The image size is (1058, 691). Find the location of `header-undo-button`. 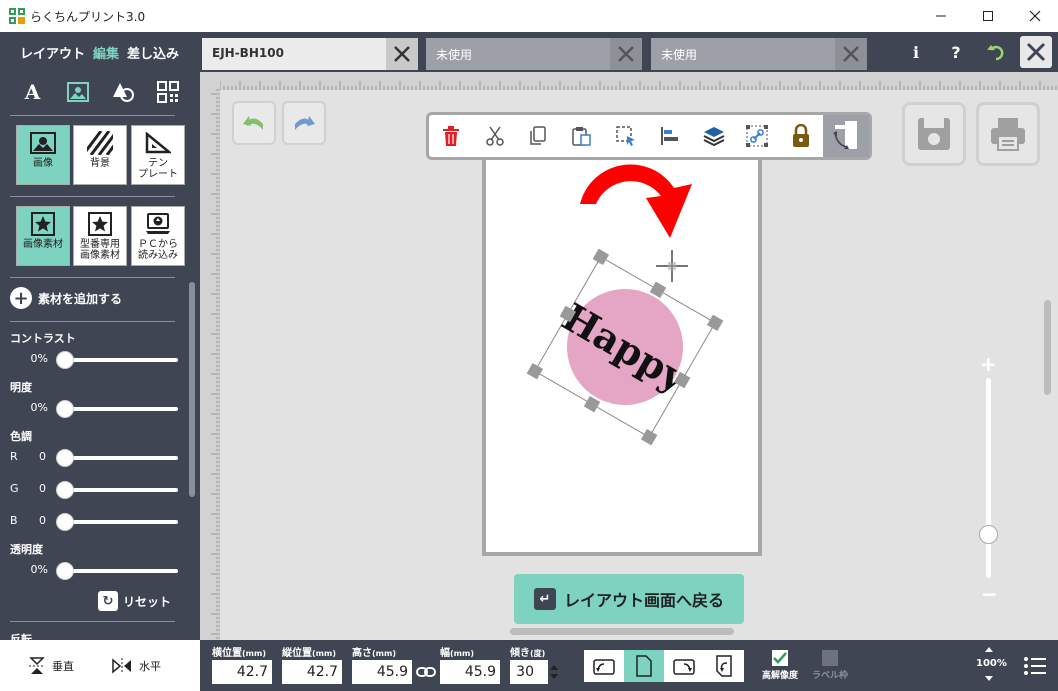

header-undo-button is located at coordinates (996, 52).